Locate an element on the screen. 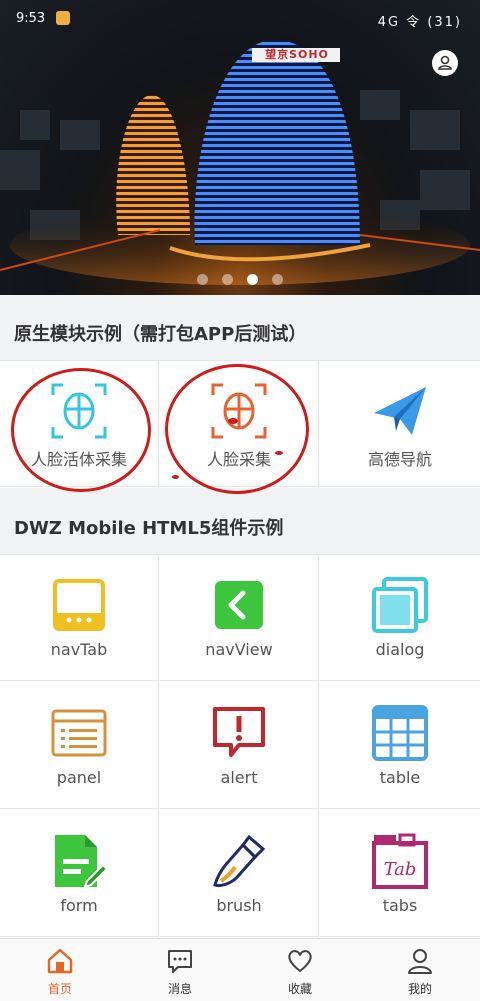 The image size is (480, 1001). table-item: table is located at coordinates (400, 746).